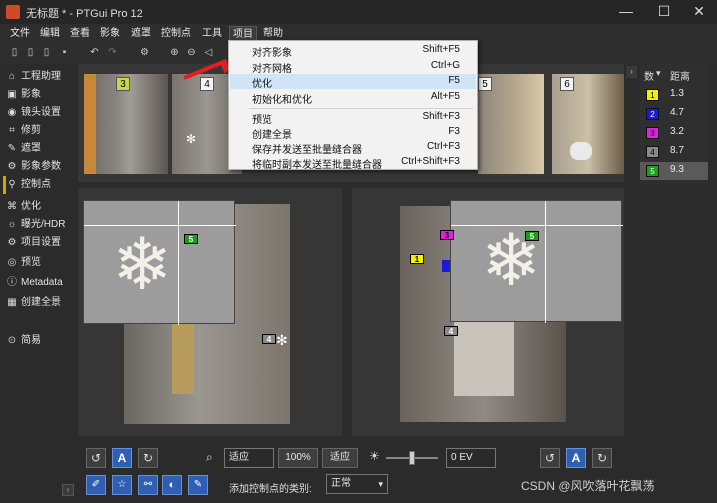 This screenshot has height=503, width=717. What do you see at coordinates (42, 149) in the screenshot?
I see `sidebar-item-mask: ✎ 遮罩` at bounding box center [42, 149].